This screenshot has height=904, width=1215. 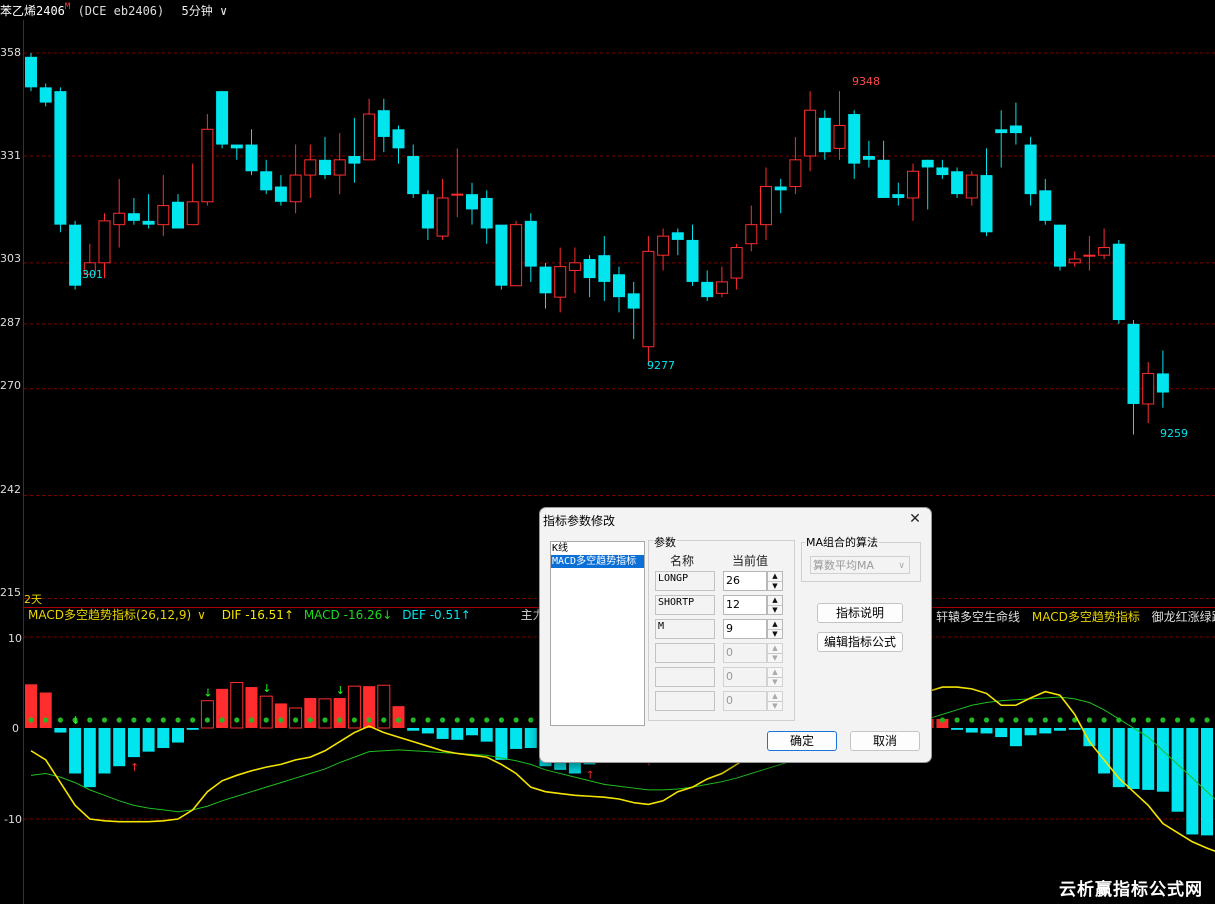 I want to click on price-axis-label: 287, so click(x=10, y=322).